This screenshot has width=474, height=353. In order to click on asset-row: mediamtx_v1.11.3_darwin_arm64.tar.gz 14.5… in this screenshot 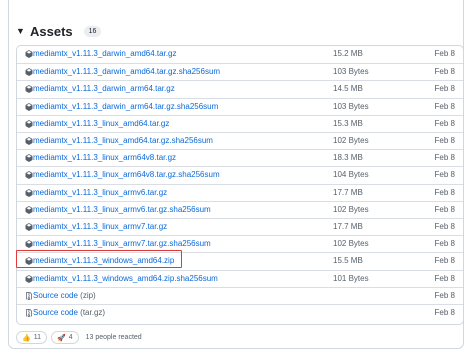, I will do `click(240, 88)`.